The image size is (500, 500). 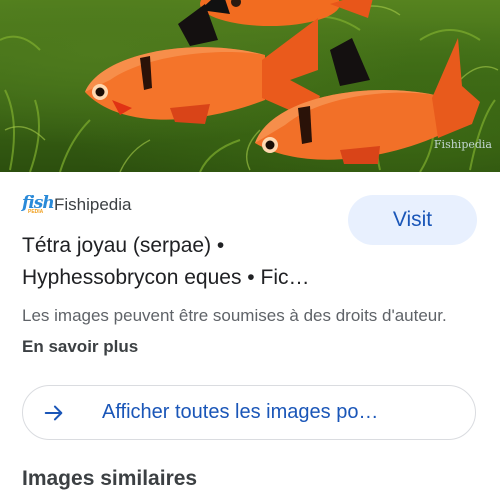 What do you see at coordinates (110, 478) in the screenshot?
I see `similar-images-heading: Images similaires` at bounding box center [110, 478].